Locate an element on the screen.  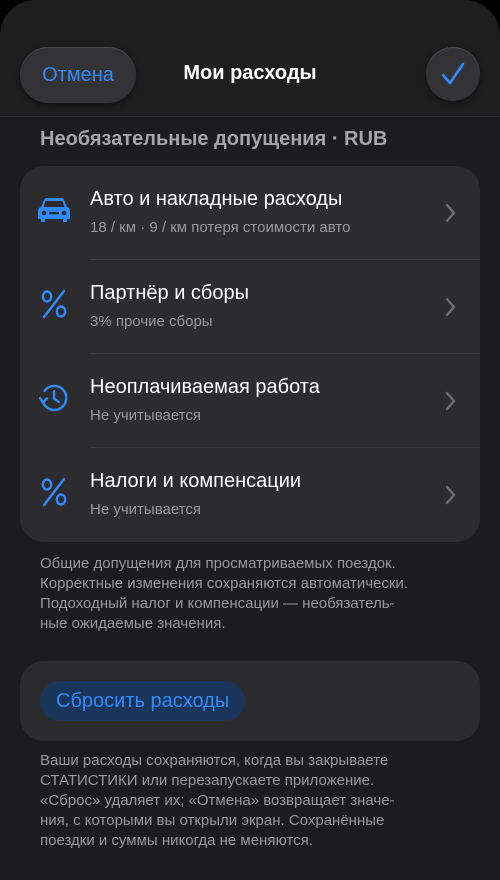
row-subtitle: 3% прочие сборы is located at coordinates (151, 321).